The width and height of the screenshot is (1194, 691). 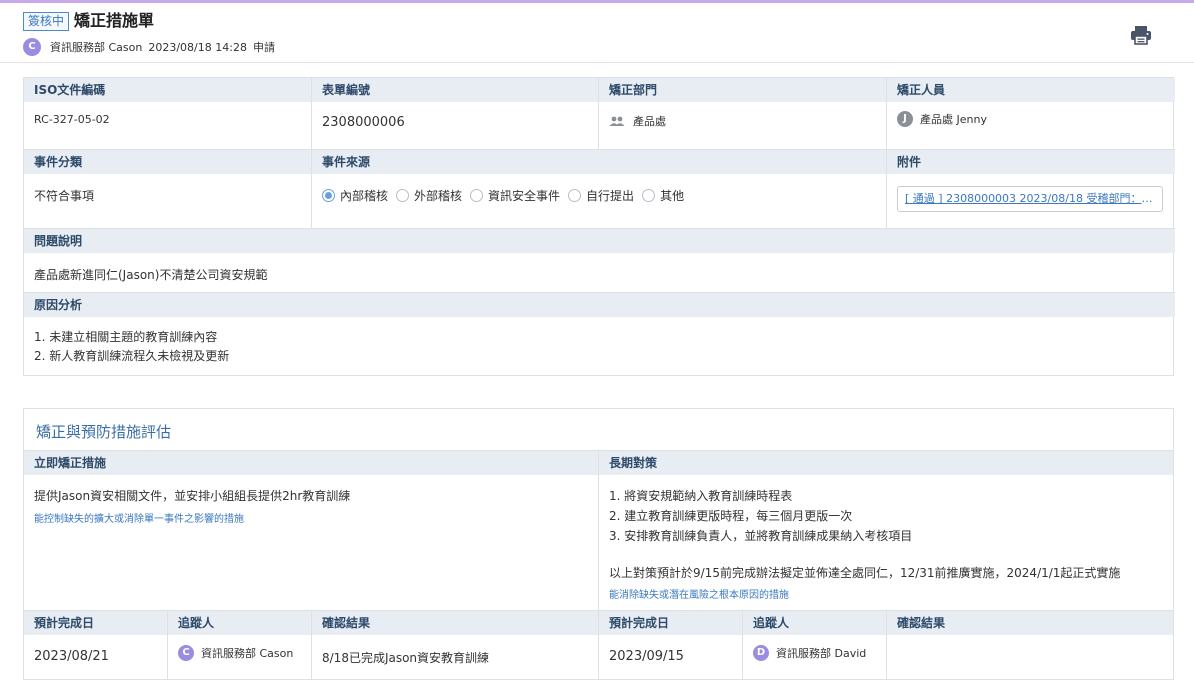 I want to click on left-tracker-wrap: C 資訊服務部 Cason, so click(x=235, y=653).